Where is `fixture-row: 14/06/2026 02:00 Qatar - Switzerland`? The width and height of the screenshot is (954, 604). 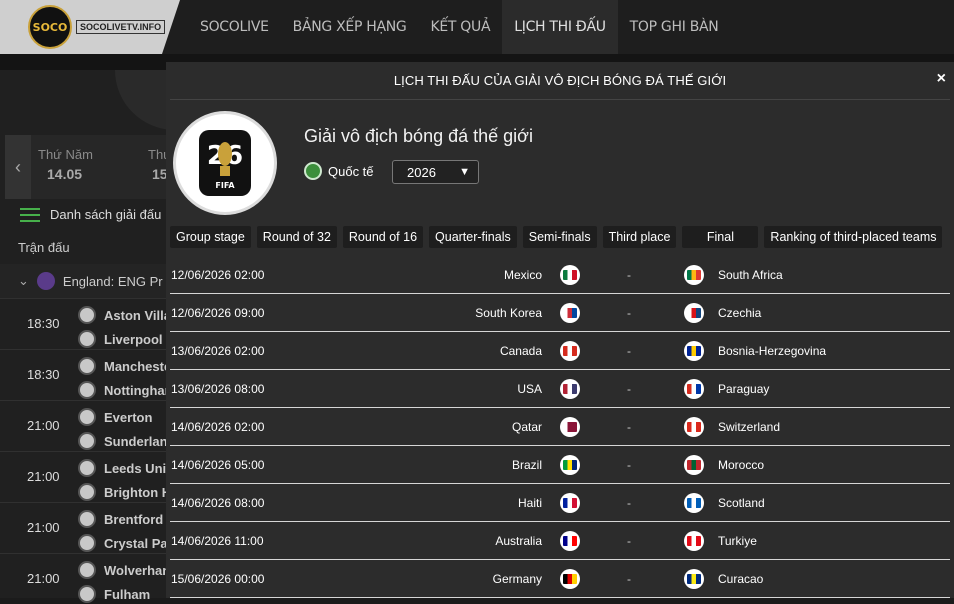
fixture-row: 14/06/2026 02:00 Qatar - Switzerland is located at coordinates (560, 427).